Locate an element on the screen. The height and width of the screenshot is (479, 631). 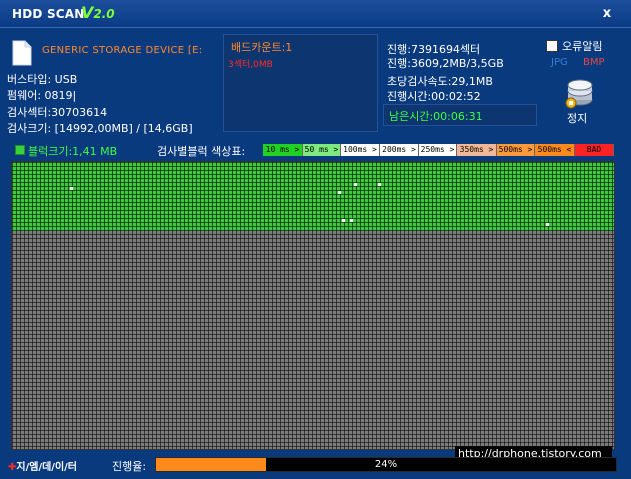
app-name: HDD SCAN is located at coordinates (48, 14).